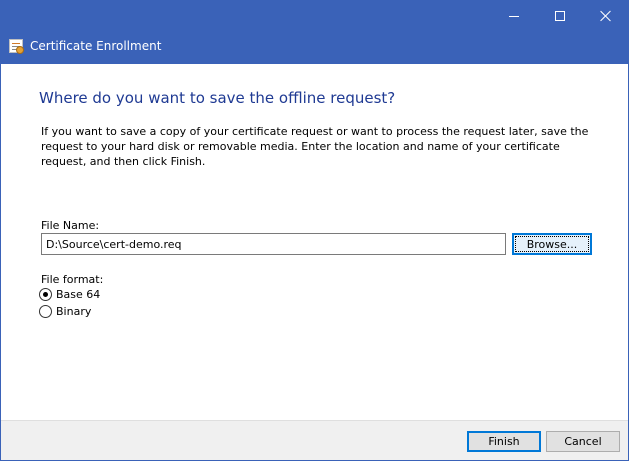  Describe the element at coordinates (78, 294) in the screenshot. I see `radio-base64-label: Base 64` at that location.